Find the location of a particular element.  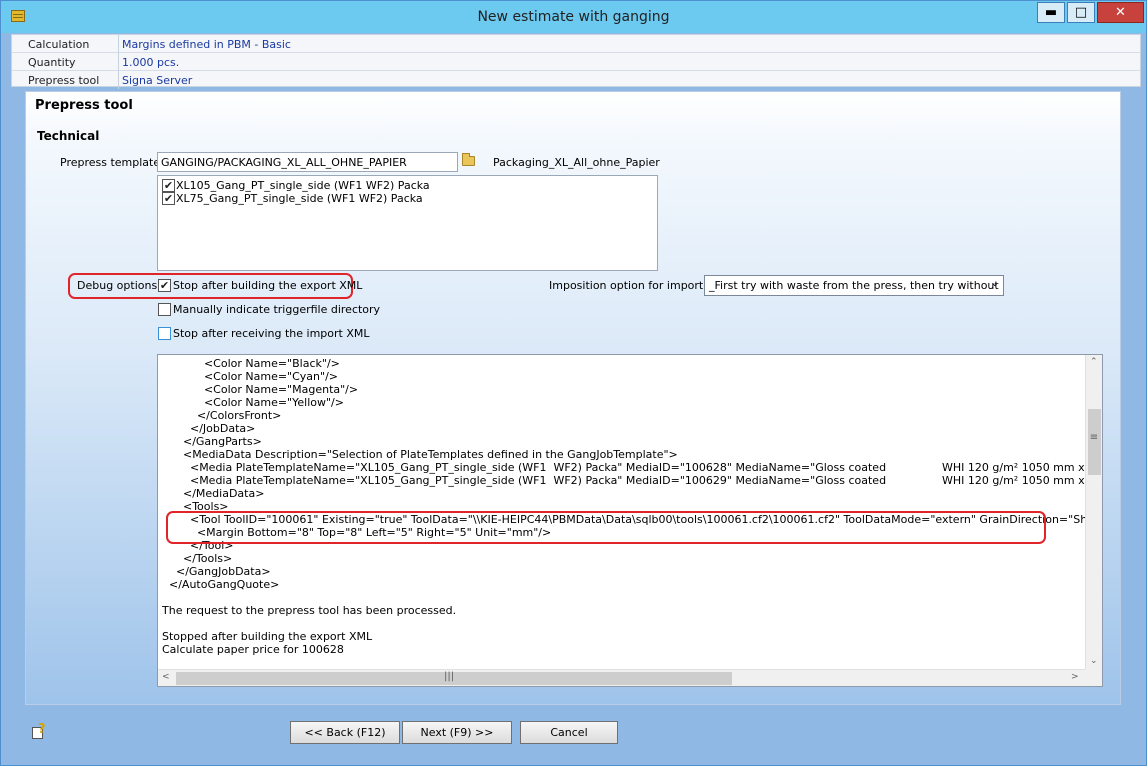

stop-import-checkbox is located at coordinates (164, 333).